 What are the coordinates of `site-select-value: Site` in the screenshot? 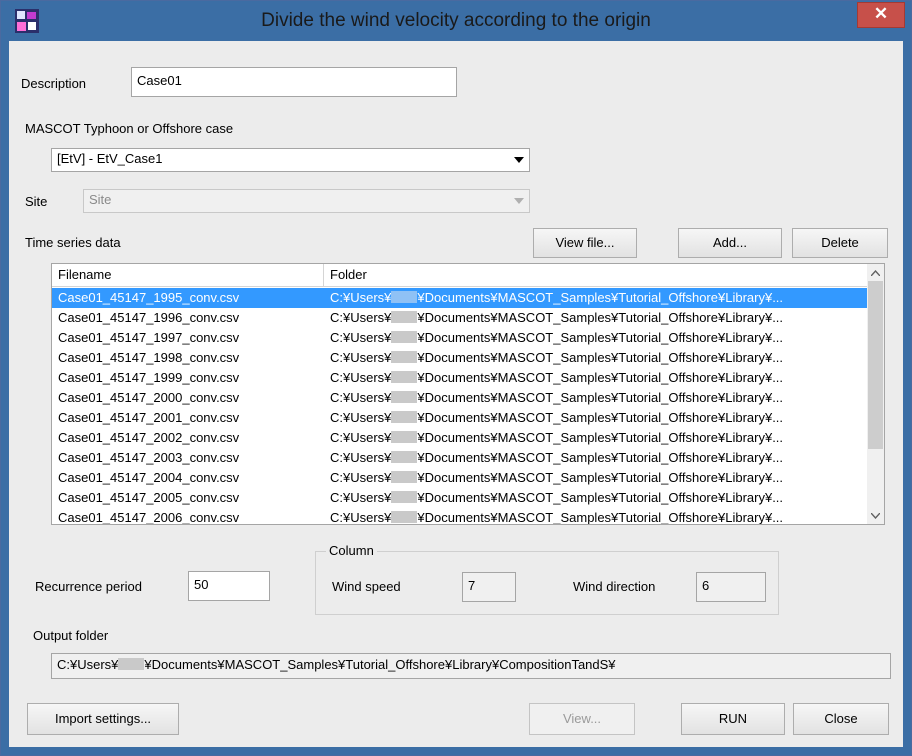 It's located at (100, 199).